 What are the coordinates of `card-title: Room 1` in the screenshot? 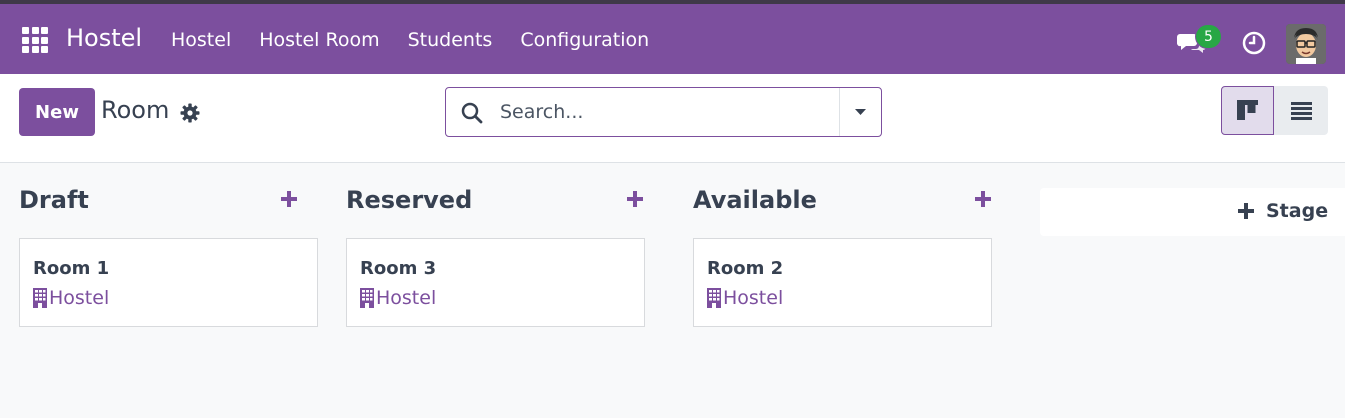 It's located at (71, 268).